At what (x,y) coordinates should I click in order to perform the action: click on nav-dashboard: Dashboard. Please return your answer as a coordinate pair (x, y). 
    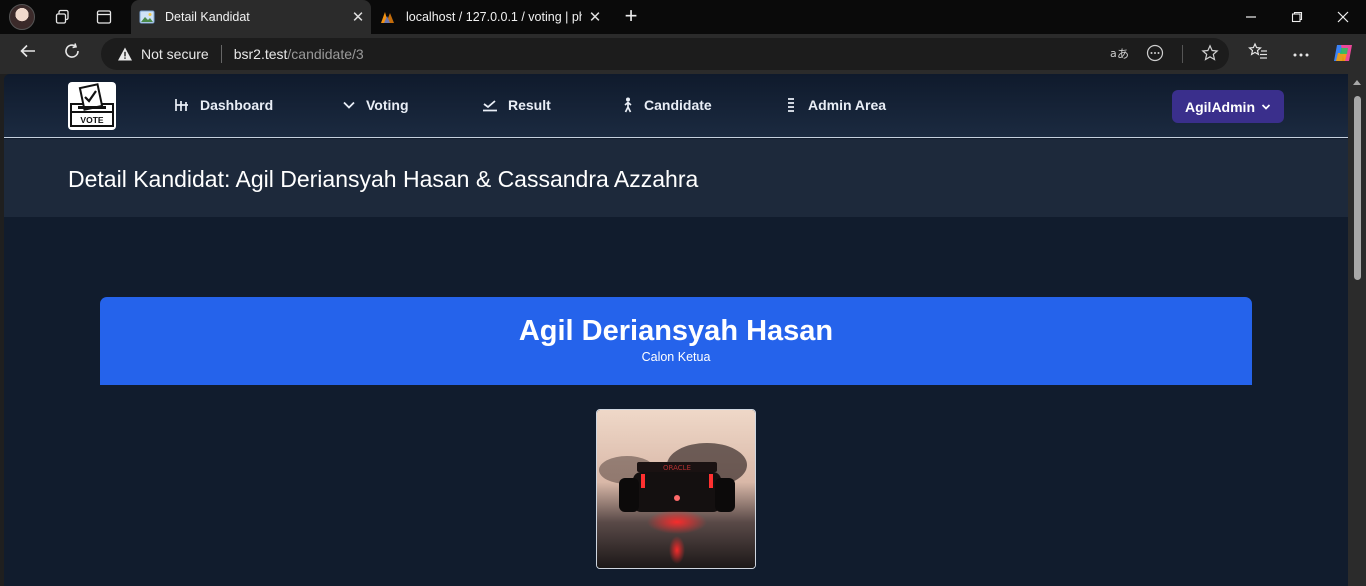
    Looking at the image, I should click on (223, 105).